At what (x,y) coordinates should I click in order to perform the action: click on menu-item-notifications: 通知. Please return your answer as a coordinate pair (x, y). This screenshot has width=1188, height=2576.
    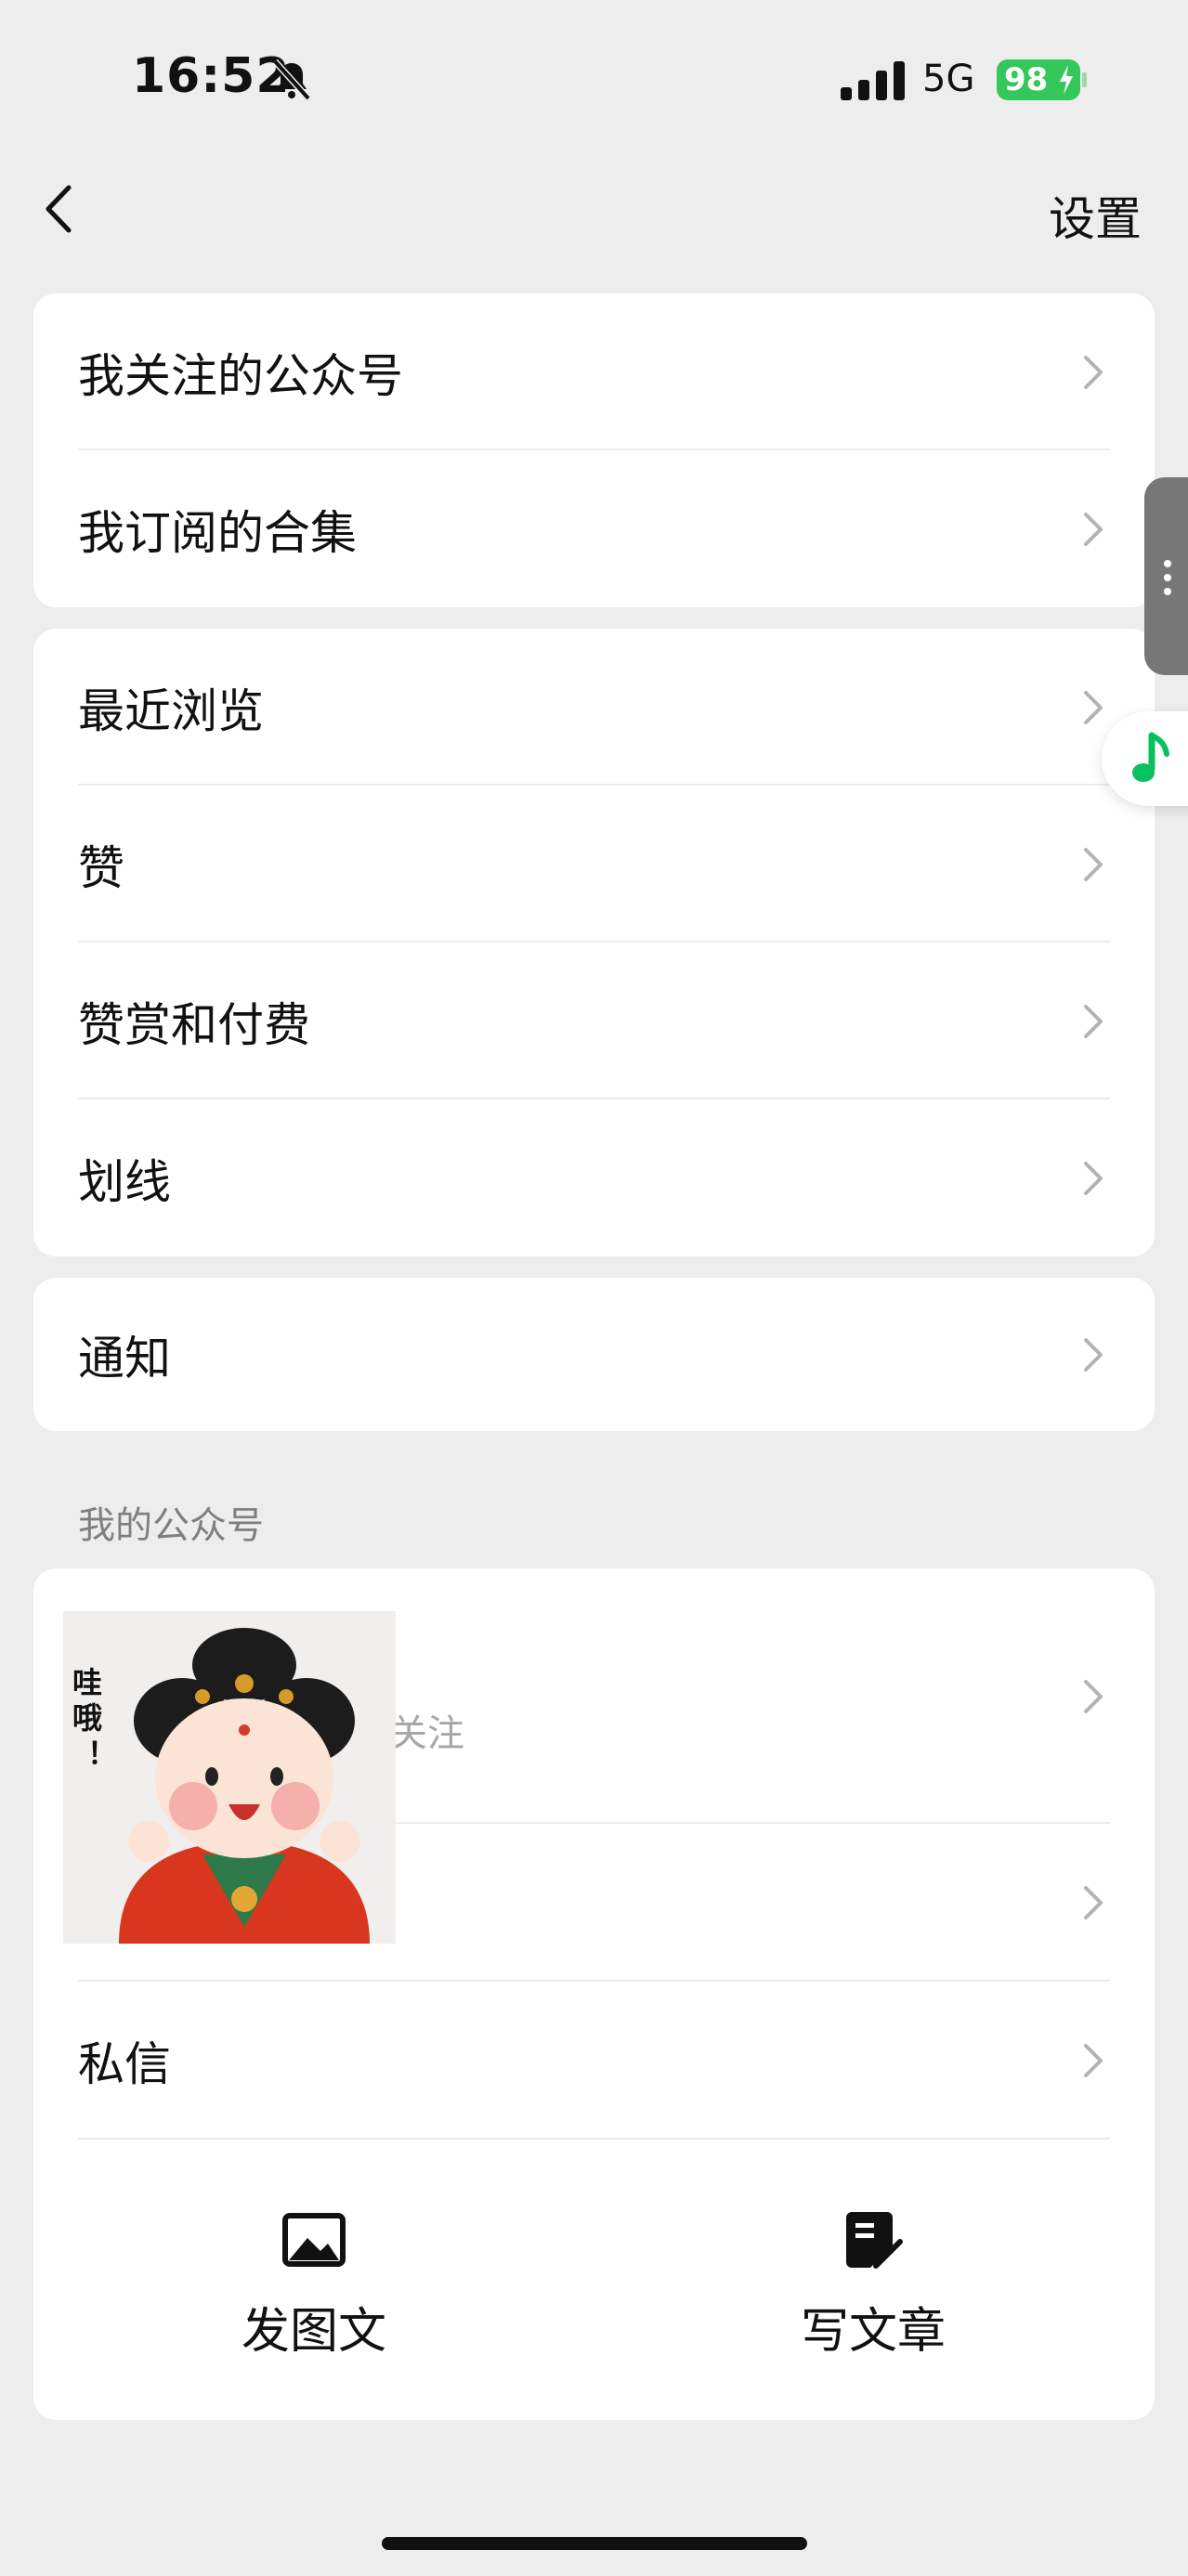
    Looking at the image, I should click on (594, 1355).